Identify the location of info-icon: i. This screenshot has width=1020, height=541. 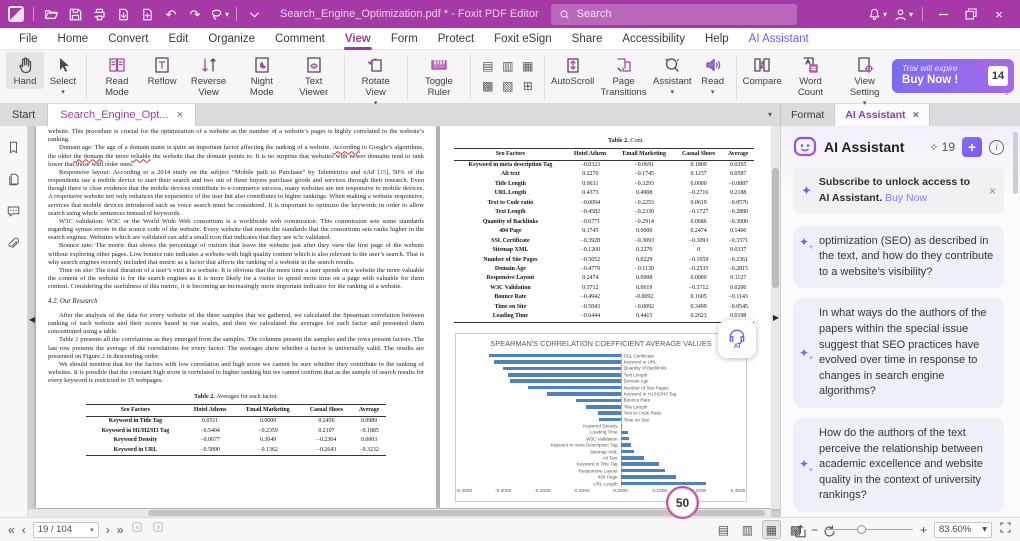
(996, 147).